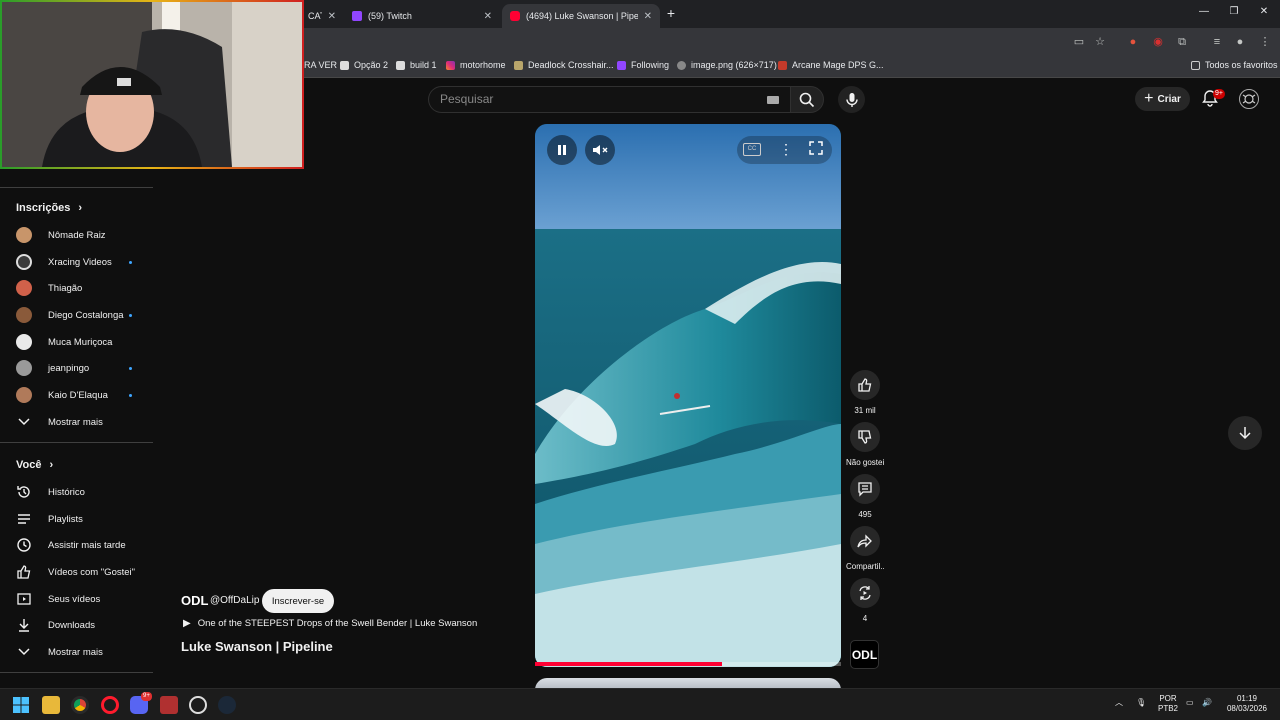  I want to click on you-show-more: Mostrar mais, so click(86, 652).